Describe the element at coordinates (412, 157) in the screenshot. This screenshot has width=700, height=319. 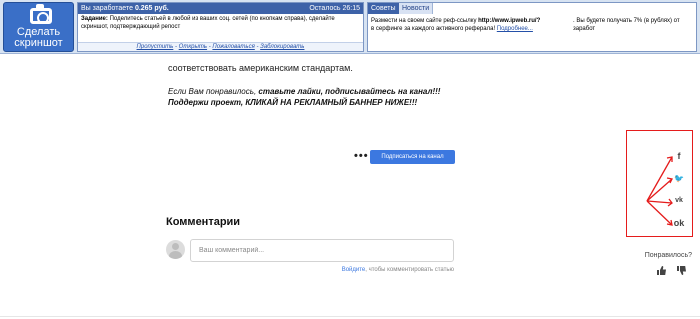
I see `subscribe-button: Подписаться на канал` at that location.